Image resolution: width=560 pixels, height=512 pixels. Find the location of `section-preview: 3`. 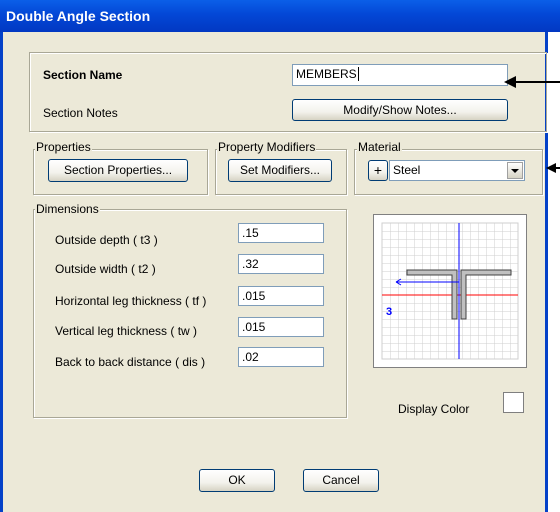

section-preview: 3 is located at coordinates (450, 291).